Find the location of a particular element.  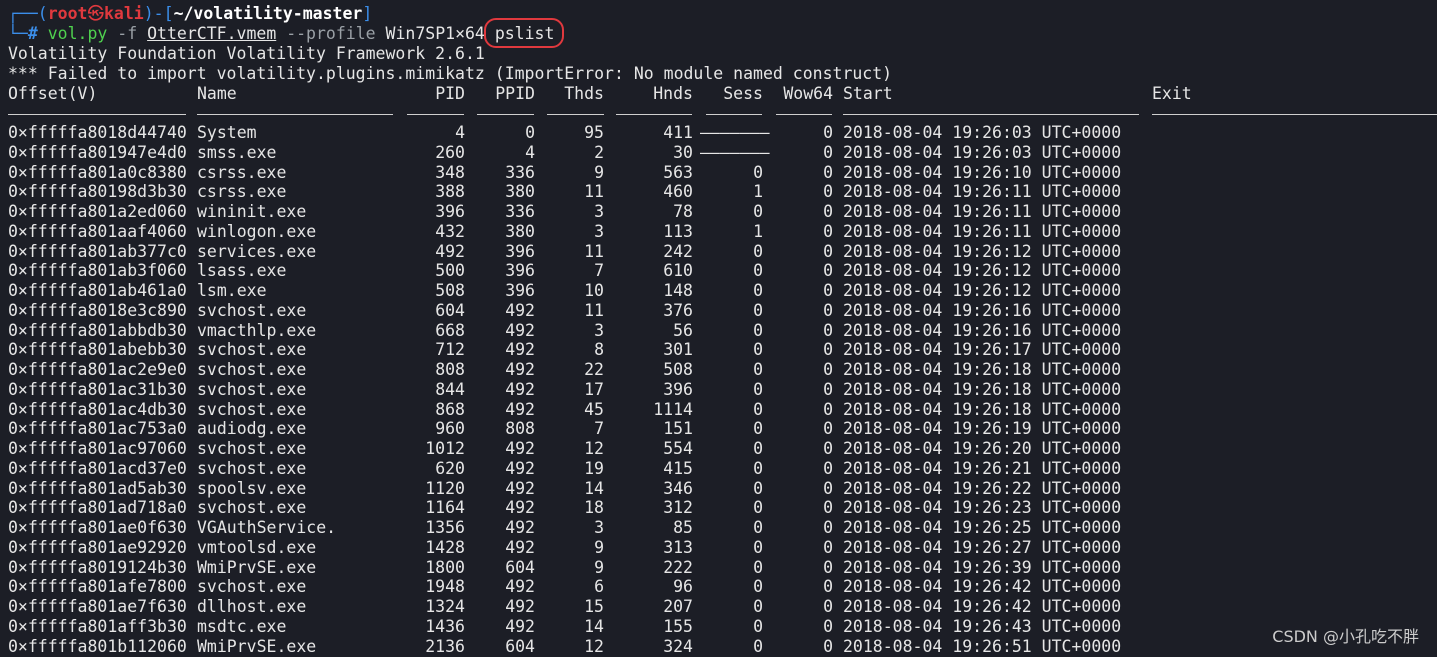

cell-offset: 0×fffffa801ac2e9e0 is located at coordinates (97, 369).